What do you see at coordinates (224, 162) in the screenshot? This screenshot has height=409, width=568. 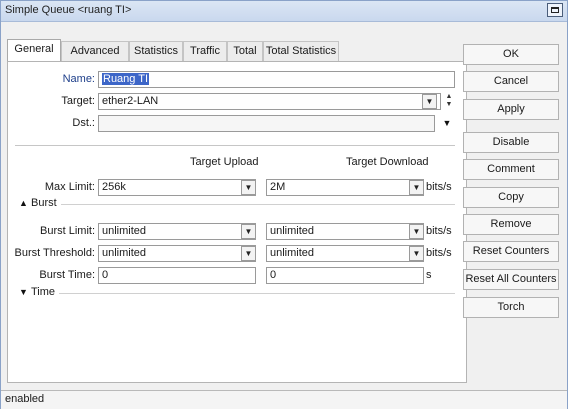 I see `target-upload-header: Target Upload` at bounding box center [224, 162].